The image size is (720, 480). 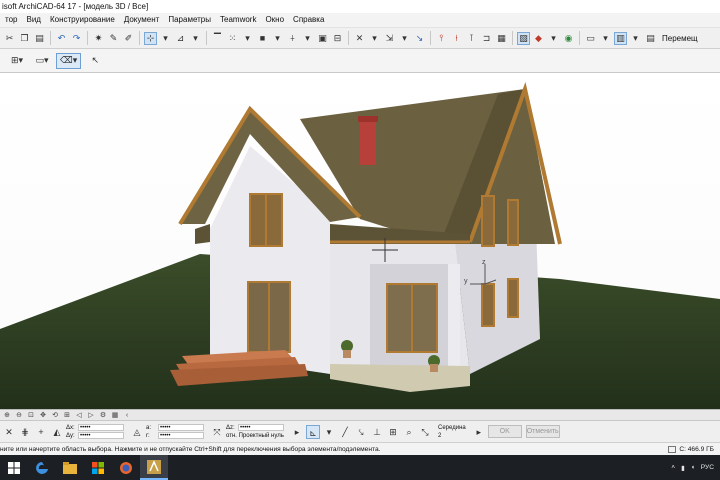 I want to click on a-label: a:, so click(x=149, y=427).